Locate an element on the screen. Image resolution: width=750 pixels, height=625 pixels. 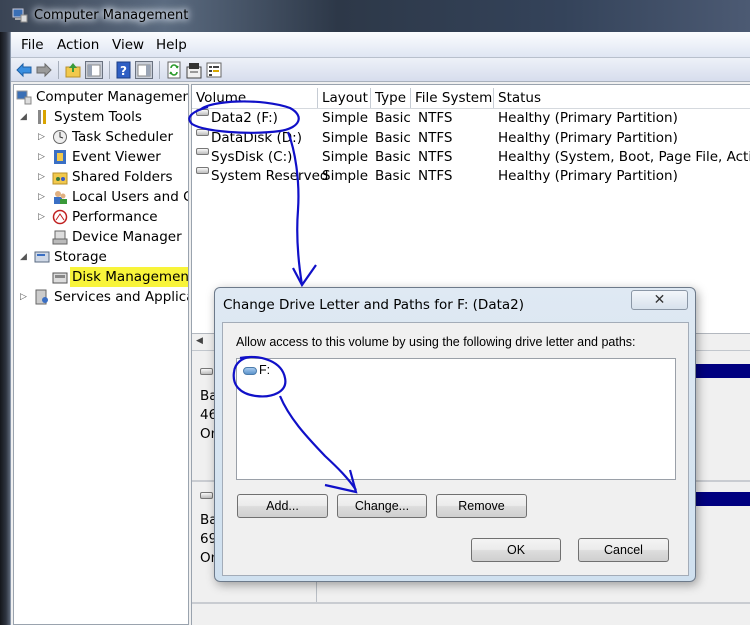
tree-item-storage: ◢ Storage is located at coordinates (104, 257).